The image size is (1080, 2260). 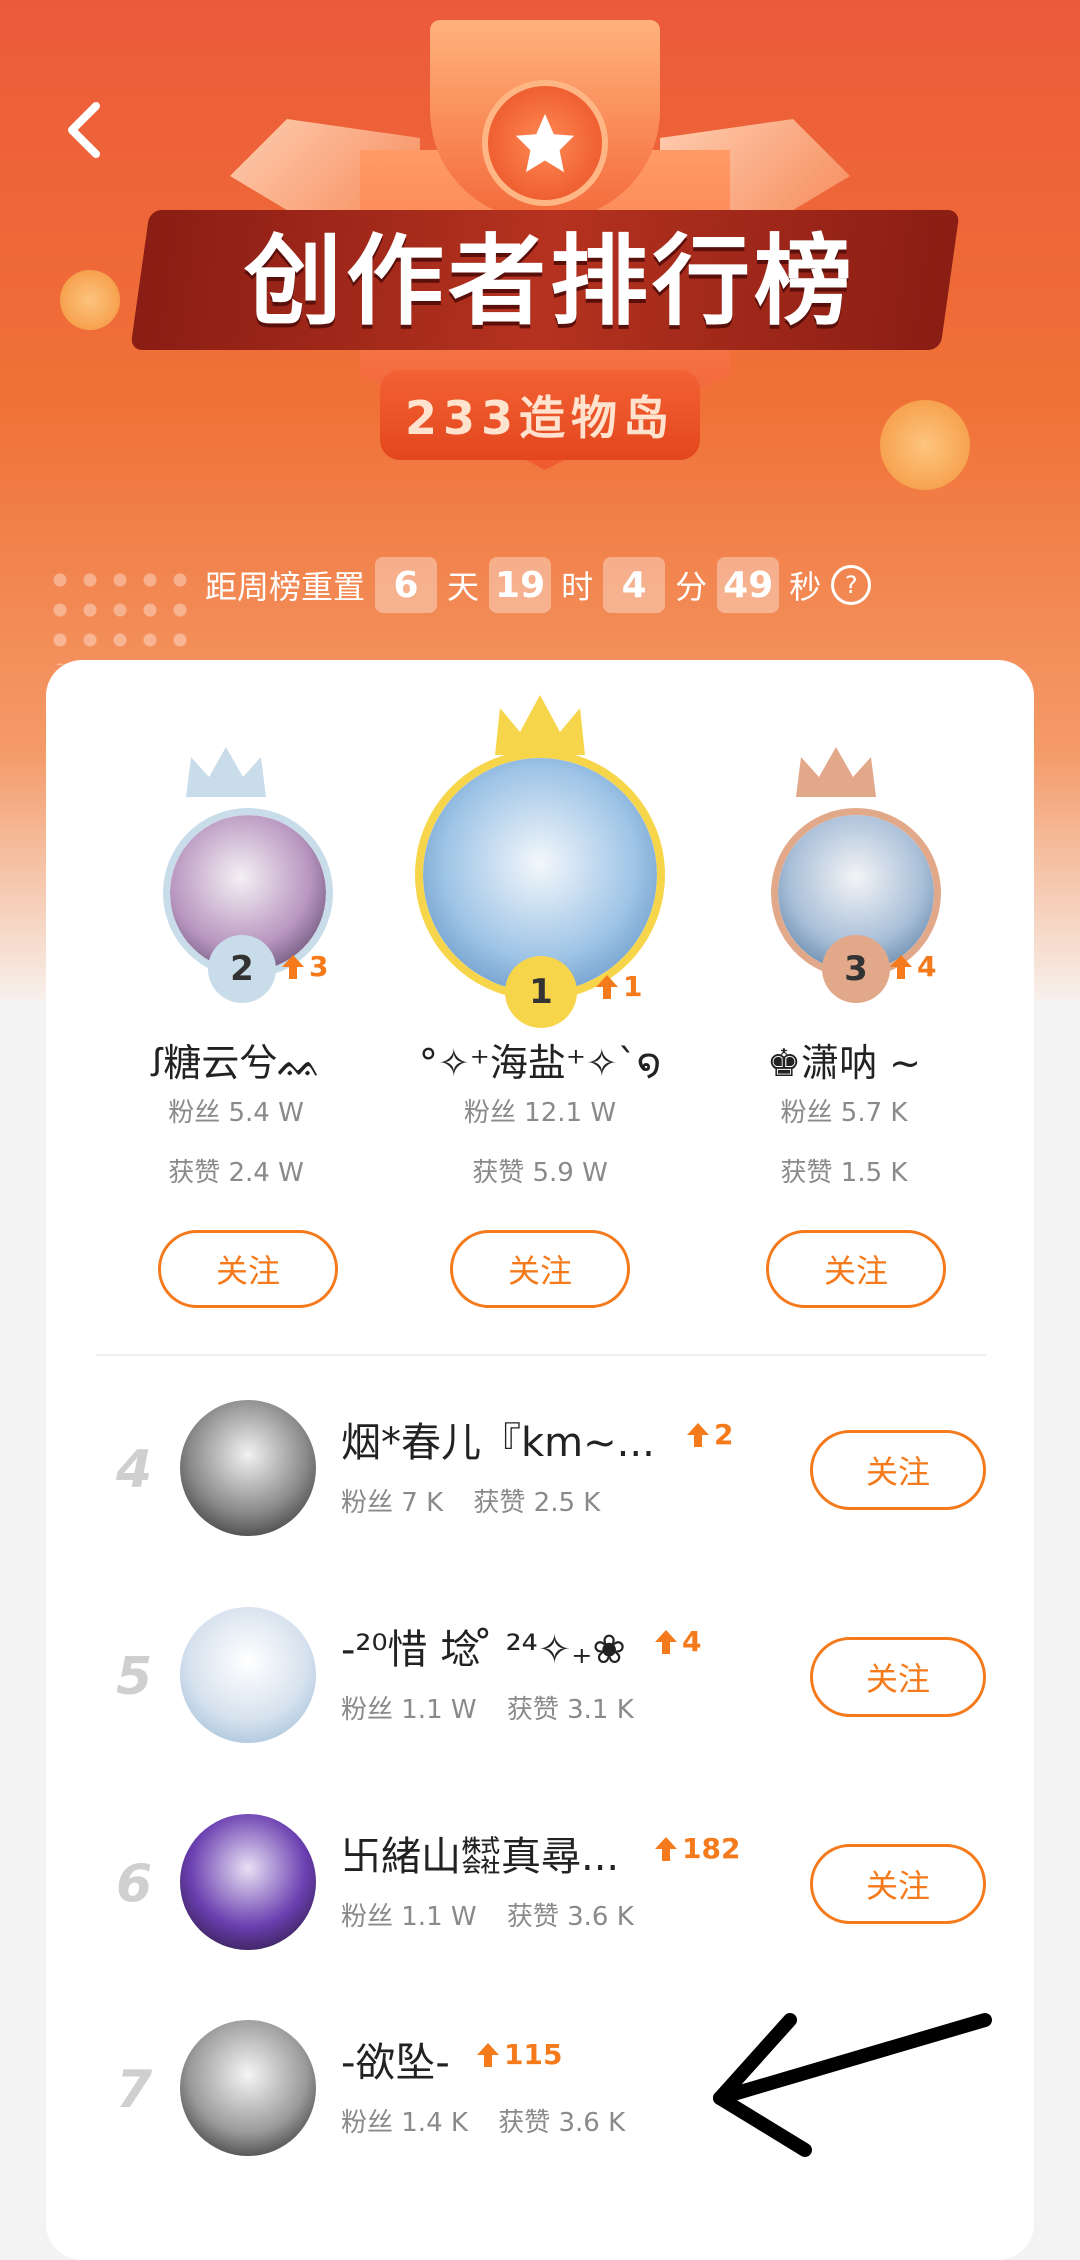 I want to click on fans-count: 粉丝 5.4 W, so click(x=236, y=1113).